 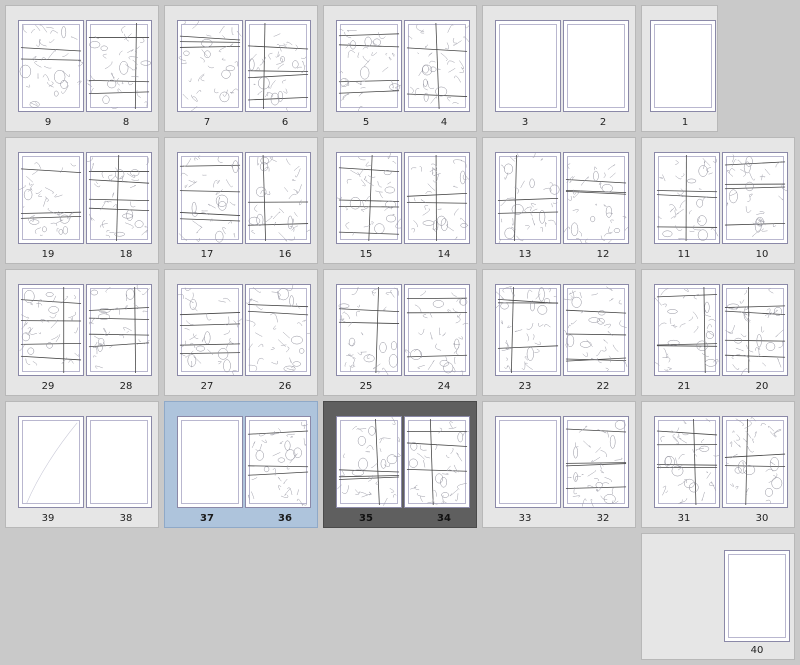 What do you see at coordinates (718, 596) in the screenshot?
I see `spread-thumbnail: 40` at bounding box center [718, 596].